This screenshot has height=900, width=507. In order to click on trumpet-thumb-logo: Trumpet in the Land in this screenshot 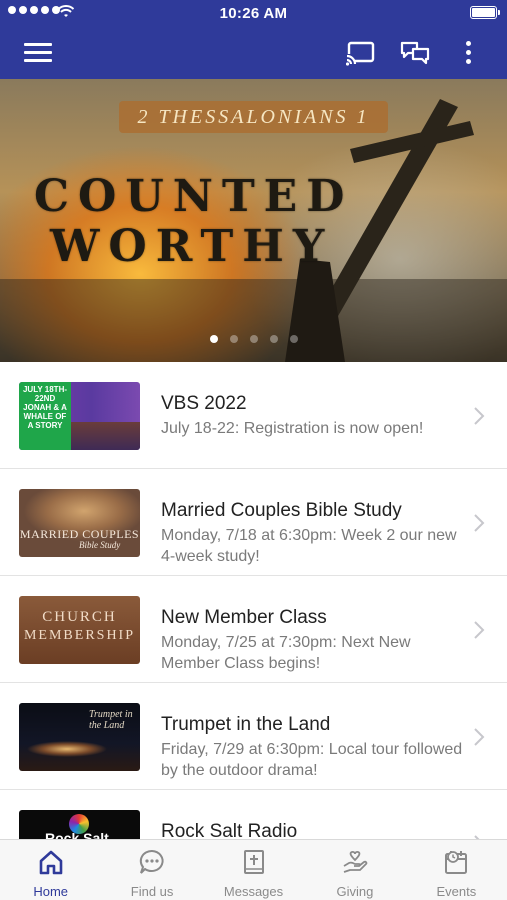, I will do `click(111, 720)`.